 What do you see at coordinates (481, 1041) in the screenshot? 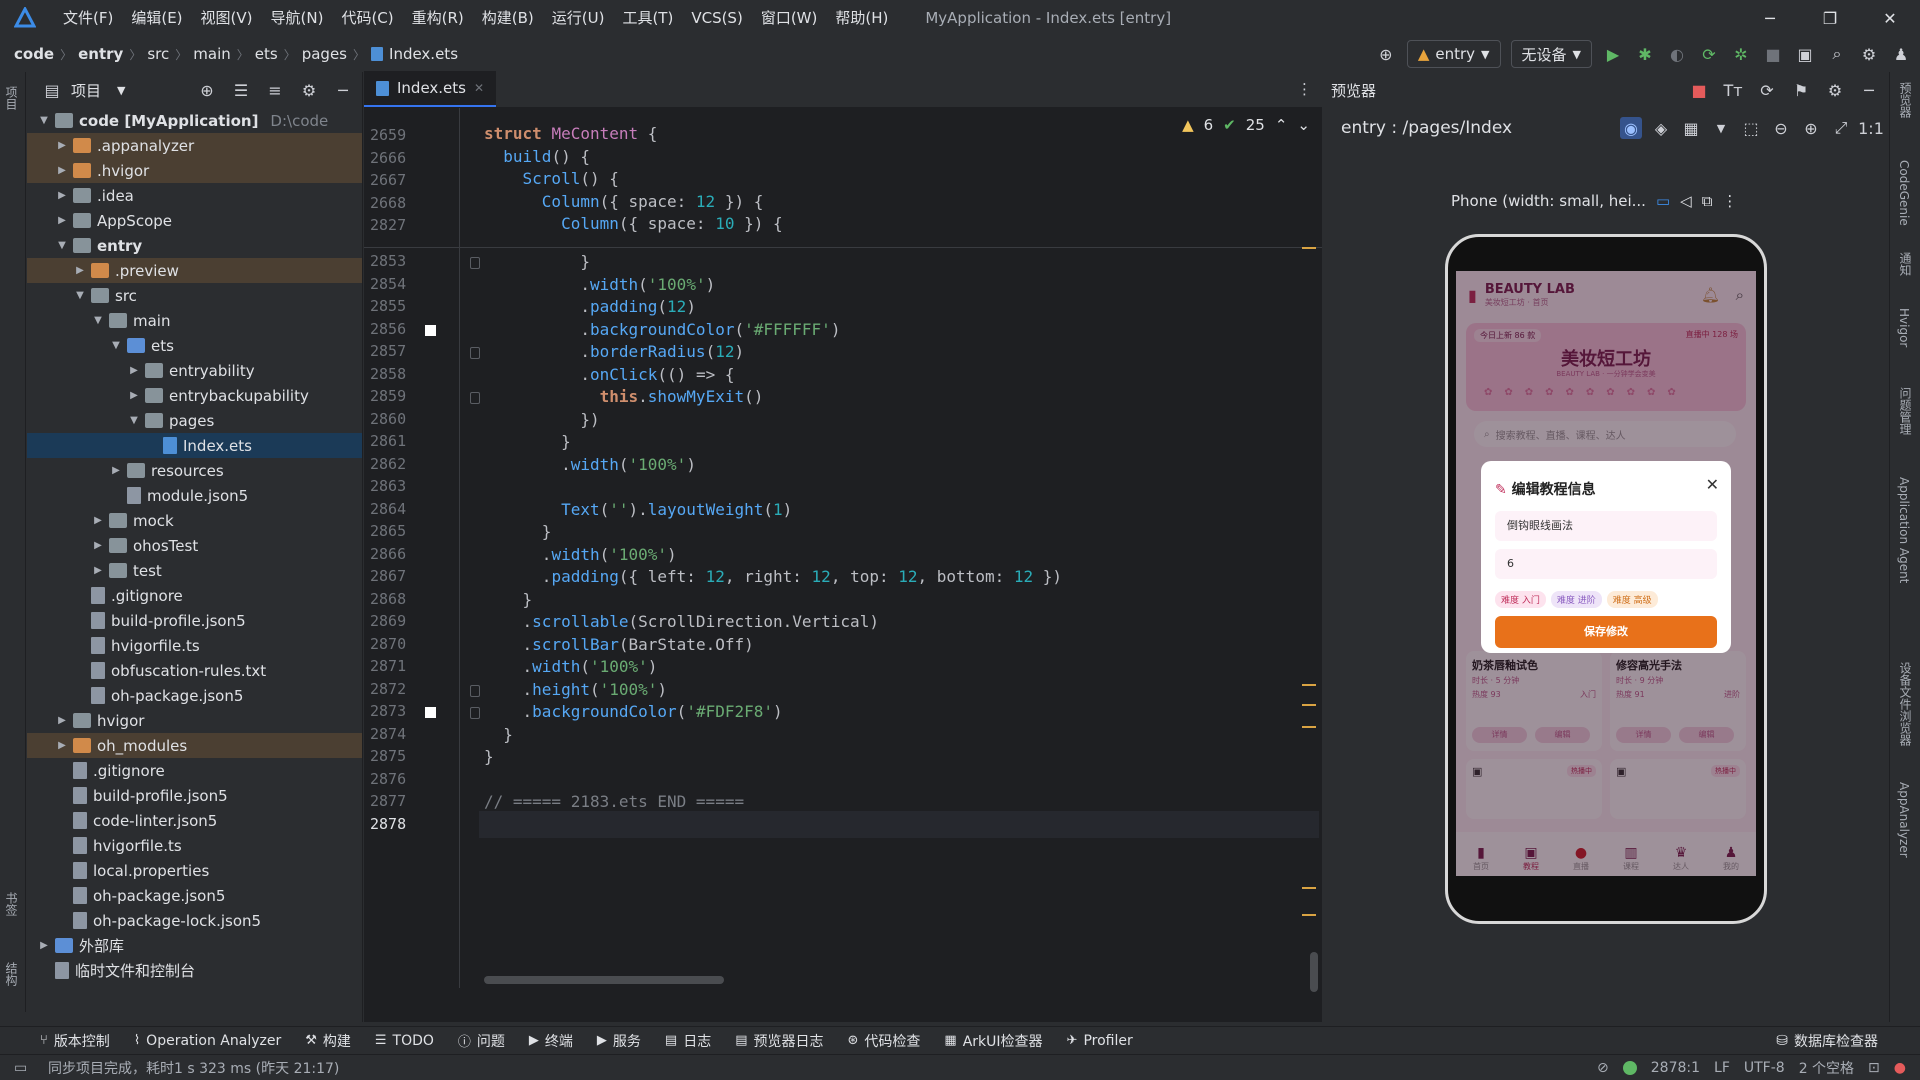
I see `tool-window-button: ⓘ 问题` at bounding box center [481, 1041].